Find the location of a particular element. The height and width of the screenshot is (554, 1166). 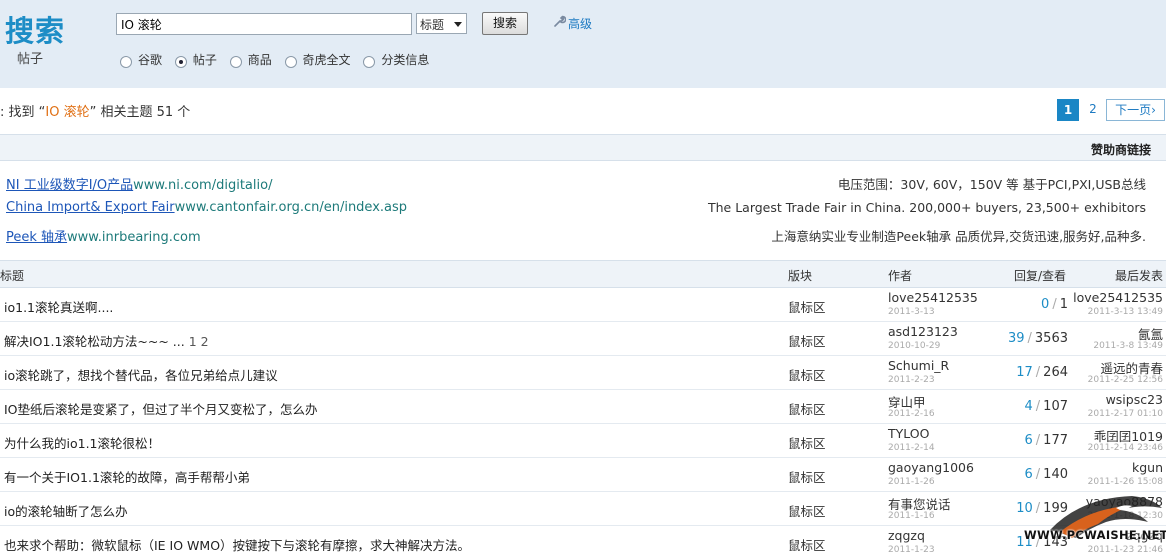

radio-classifieds: 分类信息 is located at coordinates (396, 59).